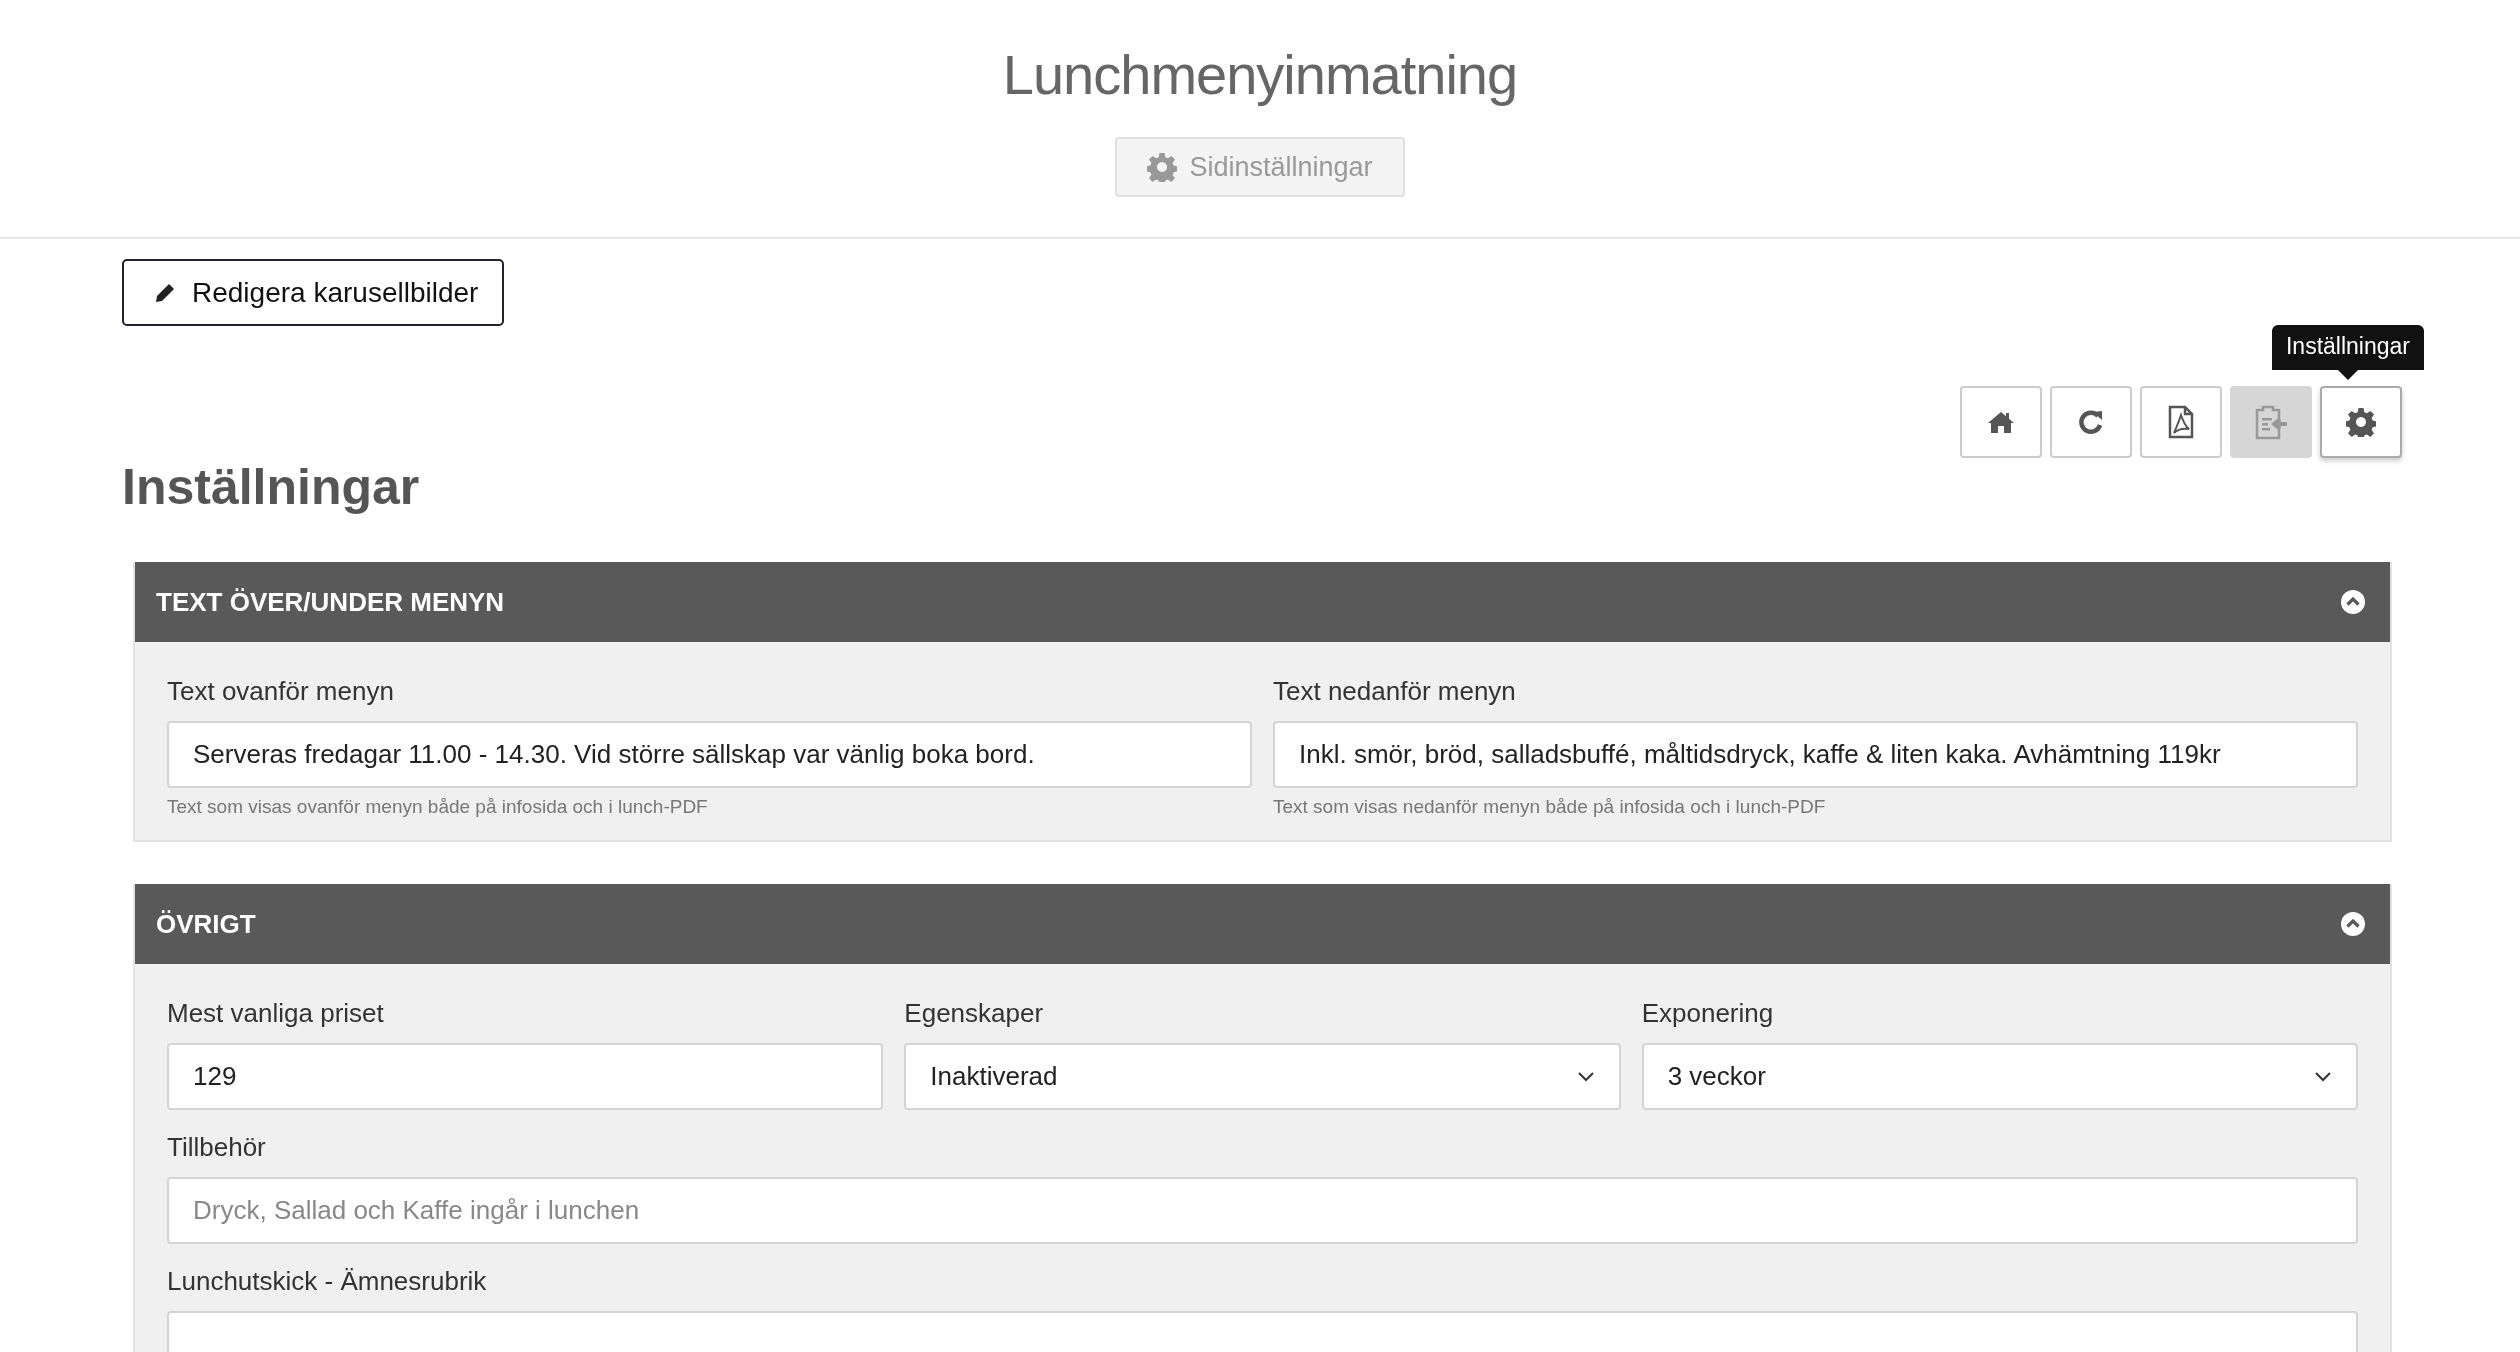 The image size is (2520, 1352). Describe the element at coordinates (1395, 691) in the screenshot. I see `field-label: Text nedanför menyn` at that location.